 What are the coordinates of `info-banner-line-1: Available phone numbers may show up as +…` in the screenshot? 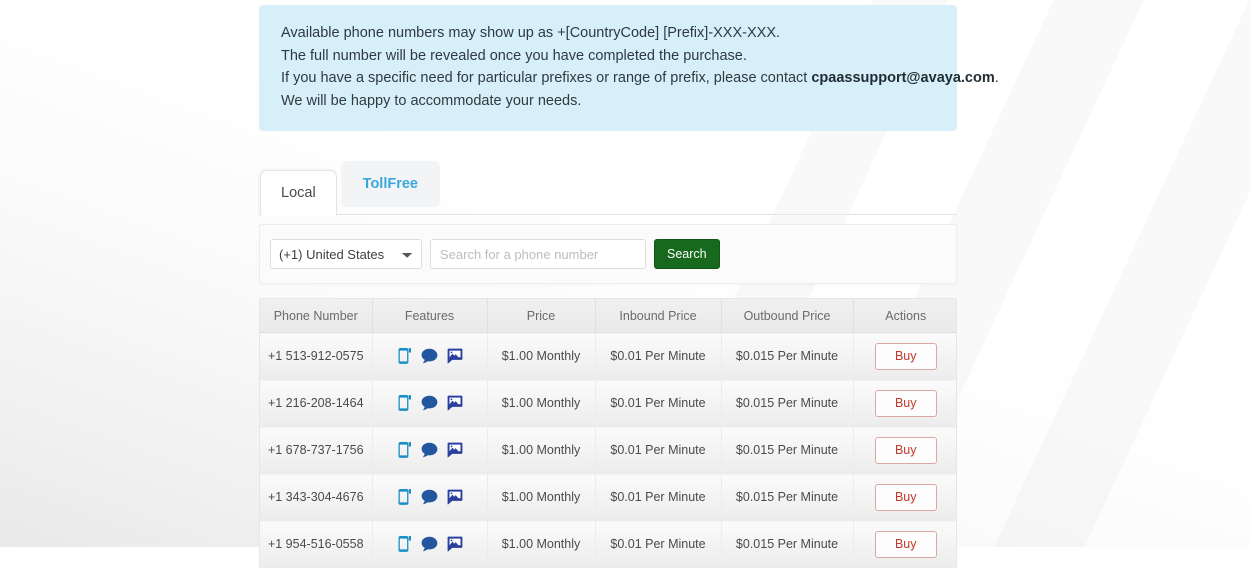 It's located at (531, 33).